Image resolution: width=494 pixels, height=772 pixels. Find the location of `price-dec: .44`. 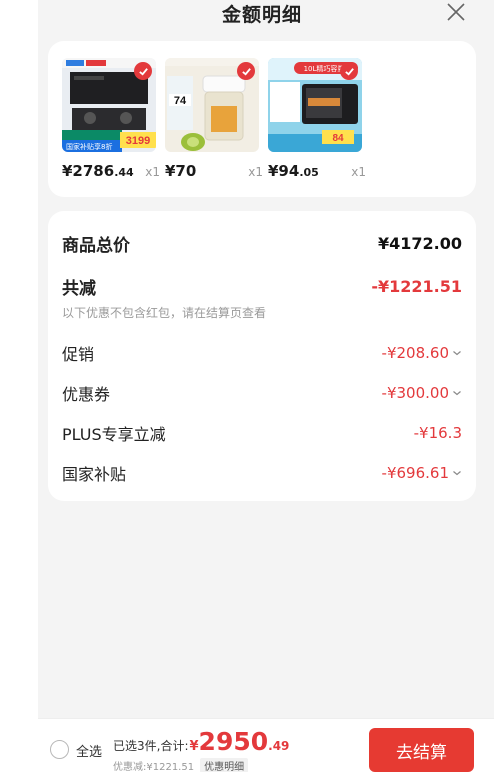

price-dec: .44 is located at coordinates (124, 172).